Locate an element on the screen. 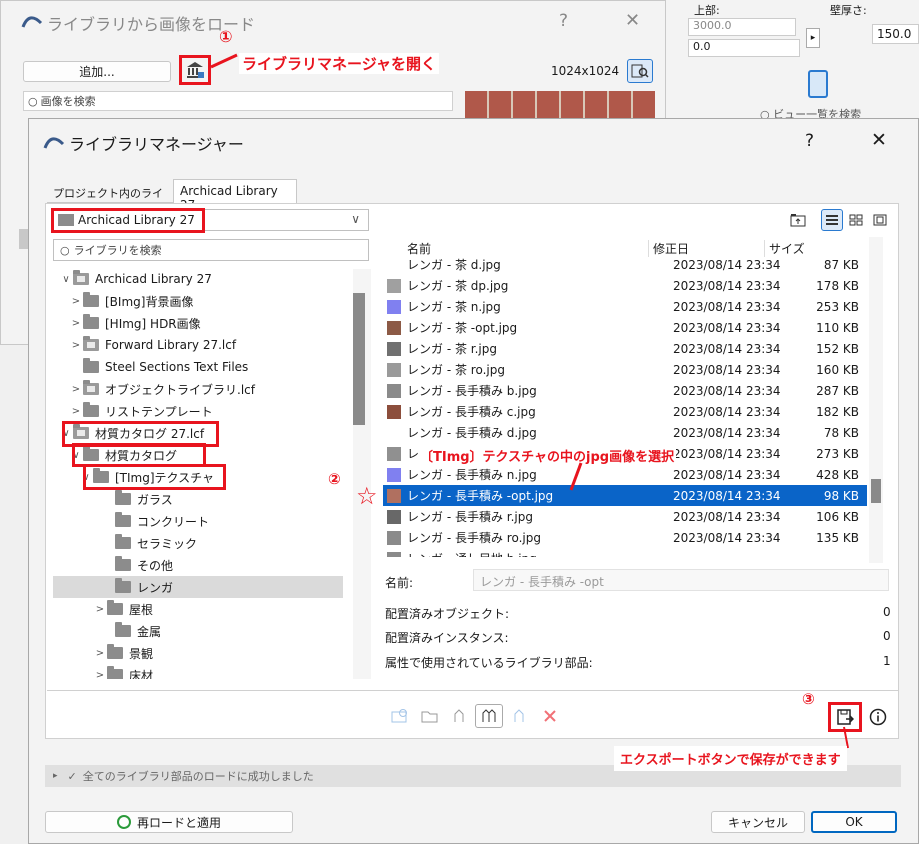  folder-icon is located at coordinates (91, 321).